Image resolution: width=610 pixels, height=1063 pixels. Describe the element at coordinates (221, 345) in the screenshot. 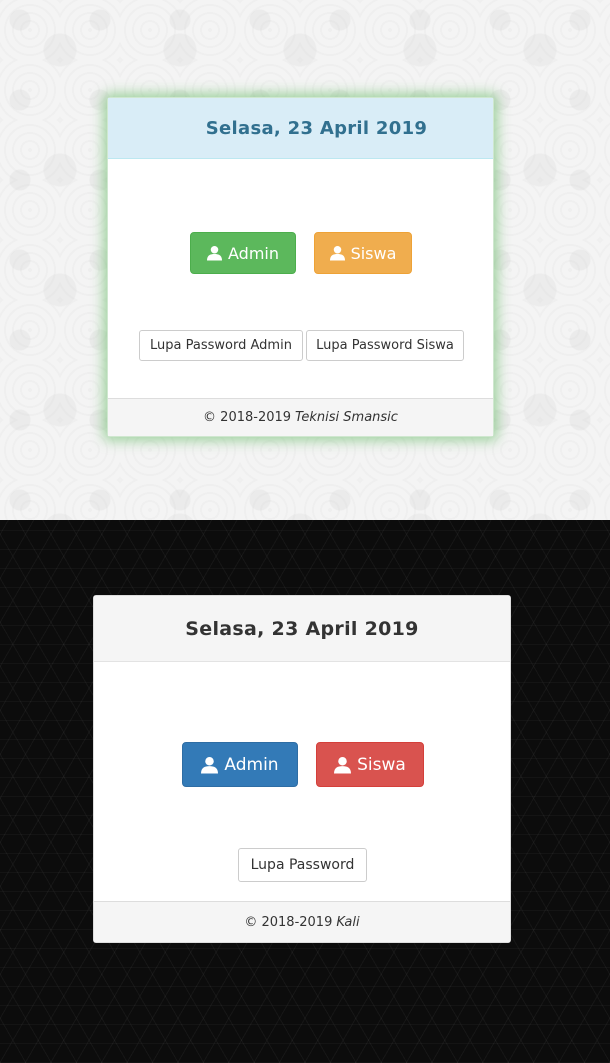

I see `forgot-password-admin-button: Lupa Password Admin` at that location.